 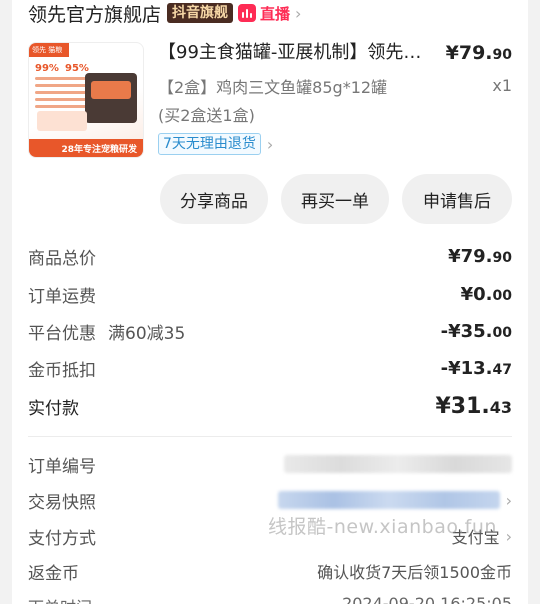 I want to click on trade-snapshot-row: 交易快照 ›, so click(x=270, y=500).